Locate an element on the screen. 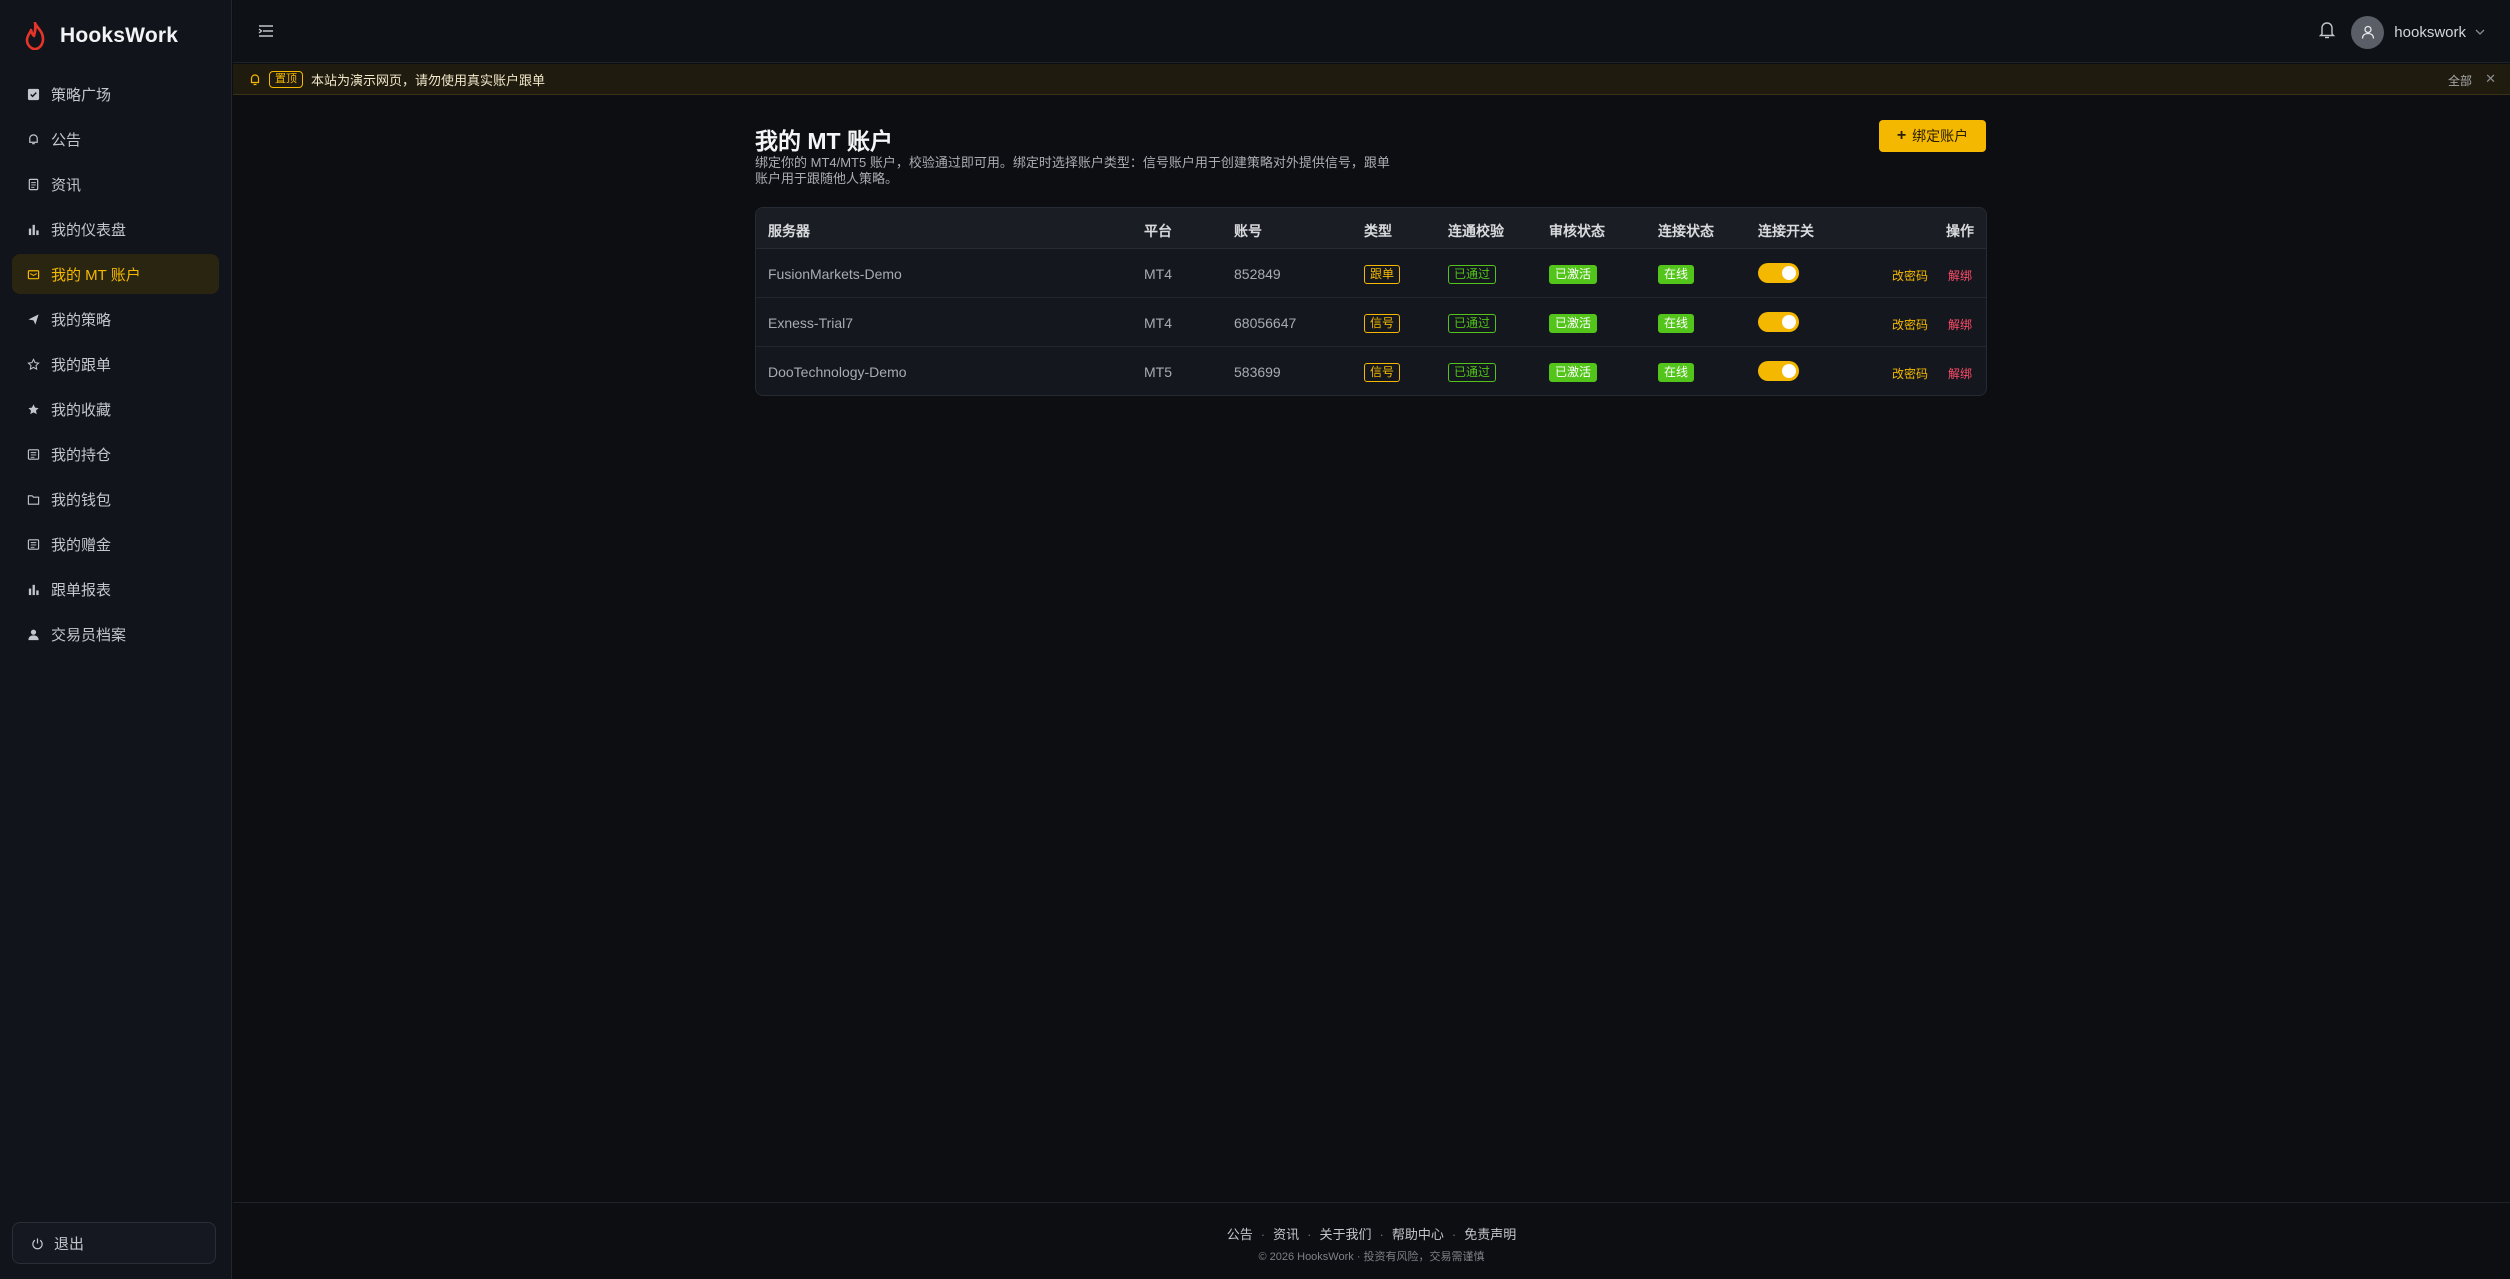 The width and height of the screenshot is (2510, 1279). sidebar-item-label: 交易员档案 is located at coordinates (89, 635).